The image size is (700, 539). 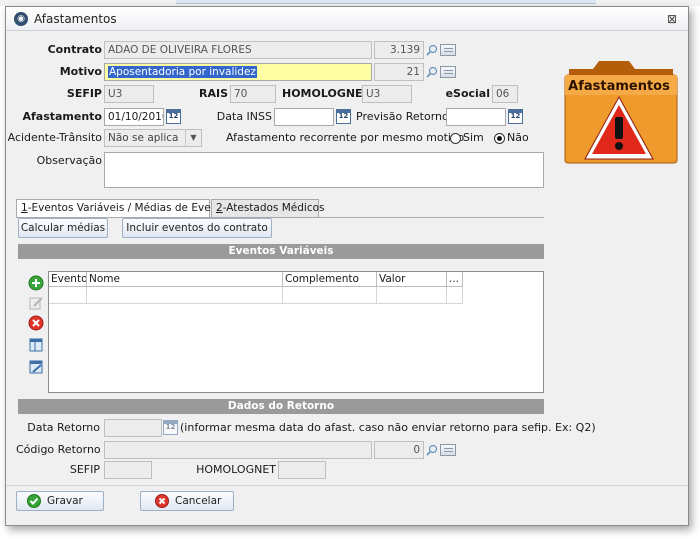 I want to click on col-nome: Nome, so click(x=185, y=279).